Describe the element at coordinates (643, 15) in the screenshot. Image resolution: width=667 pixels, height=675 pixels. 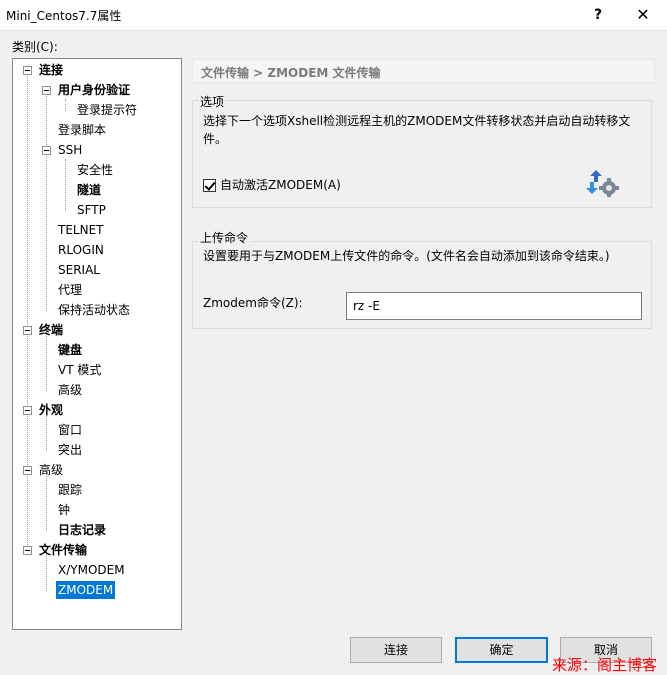
I see `close-button: ✕` at that location.